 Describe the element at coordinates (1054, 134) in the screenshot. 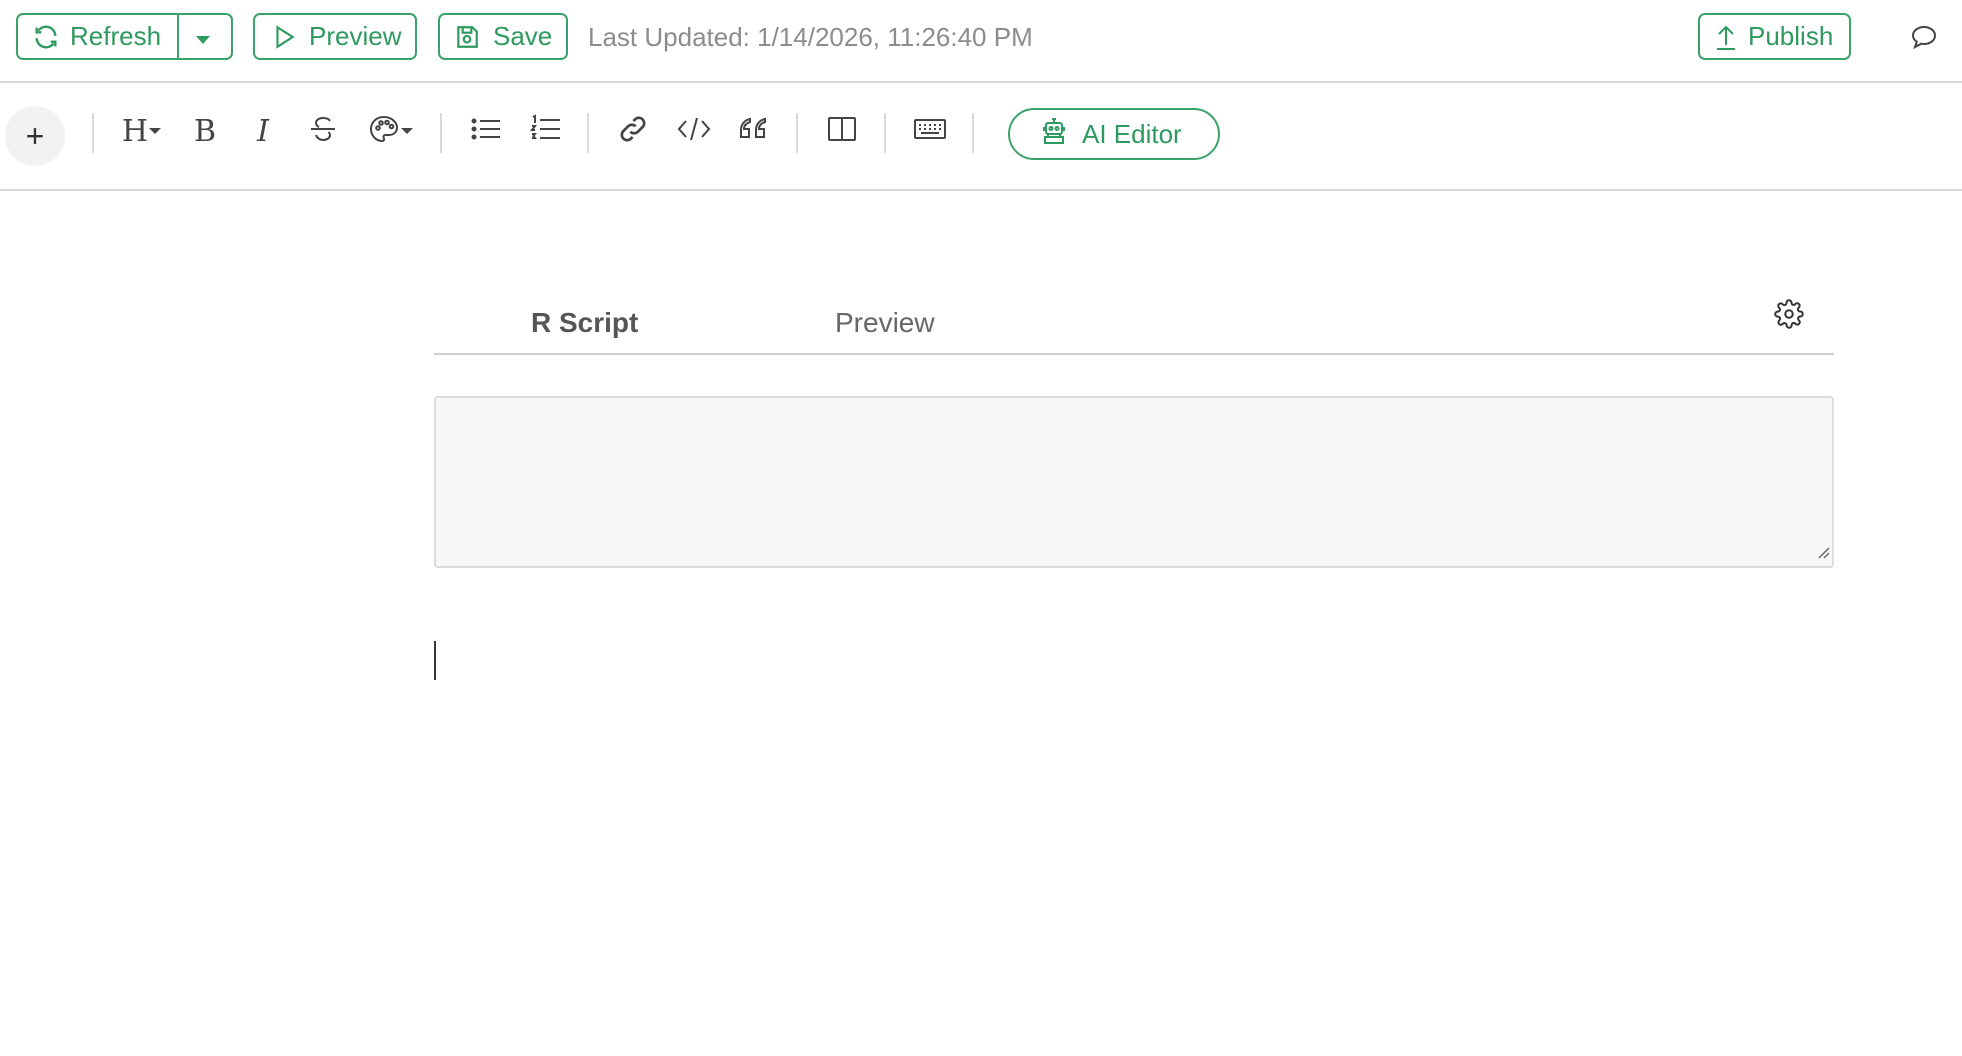

I see `robot-icon` at that location.